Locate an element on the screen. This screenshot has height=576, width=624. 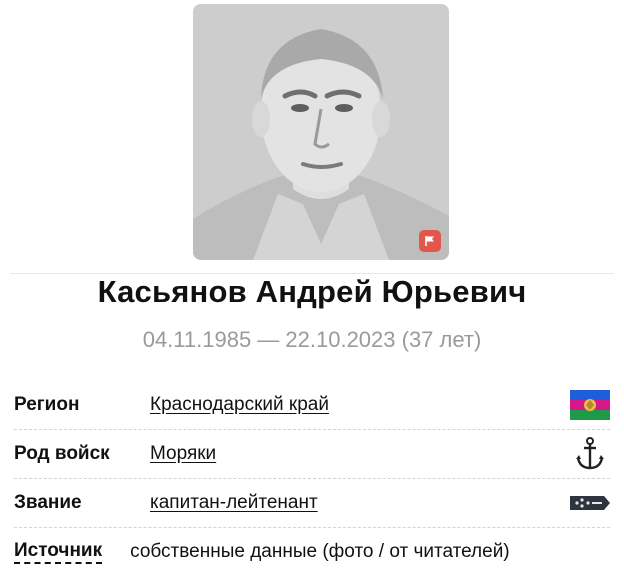
shoulder-strap-icon is located at coordinates (590, 503).